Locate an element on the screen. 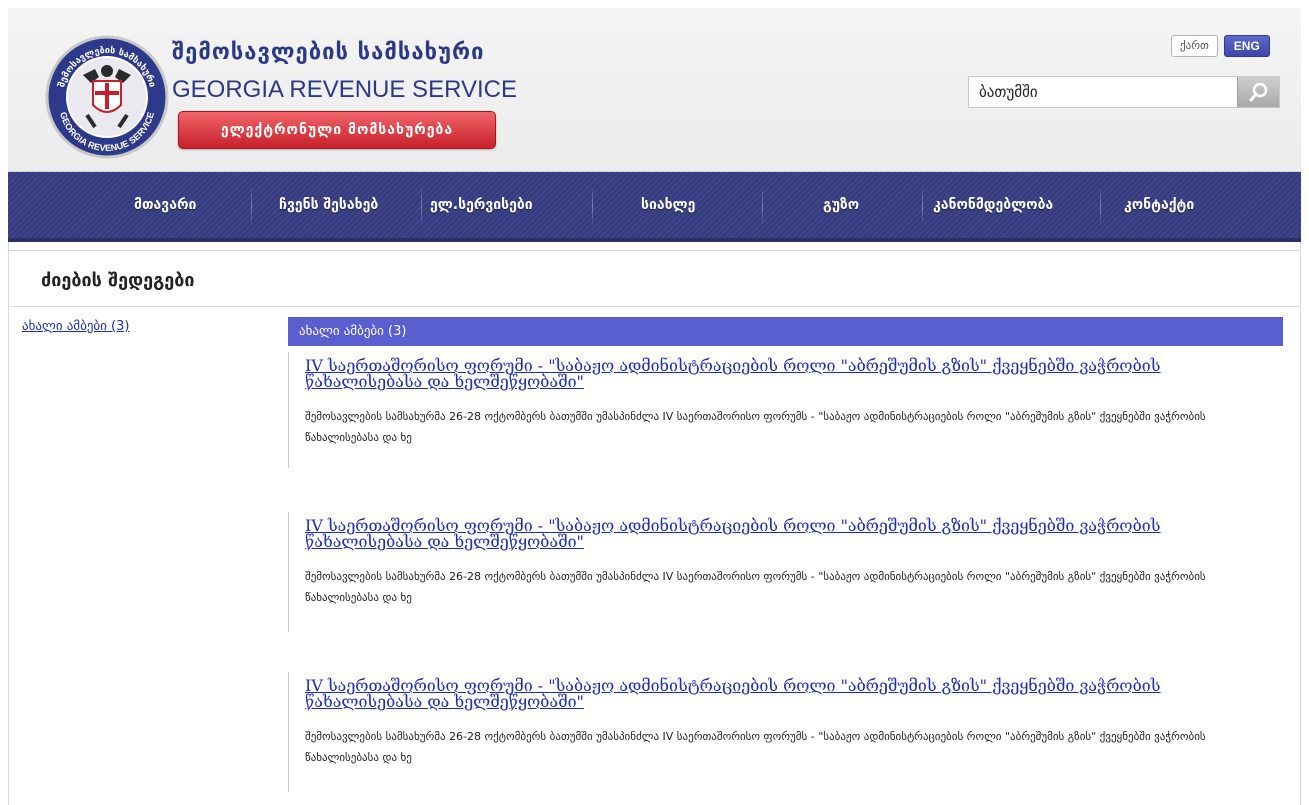 The image size is (1309, 805). title-divider is located at coordinates (654, 306).